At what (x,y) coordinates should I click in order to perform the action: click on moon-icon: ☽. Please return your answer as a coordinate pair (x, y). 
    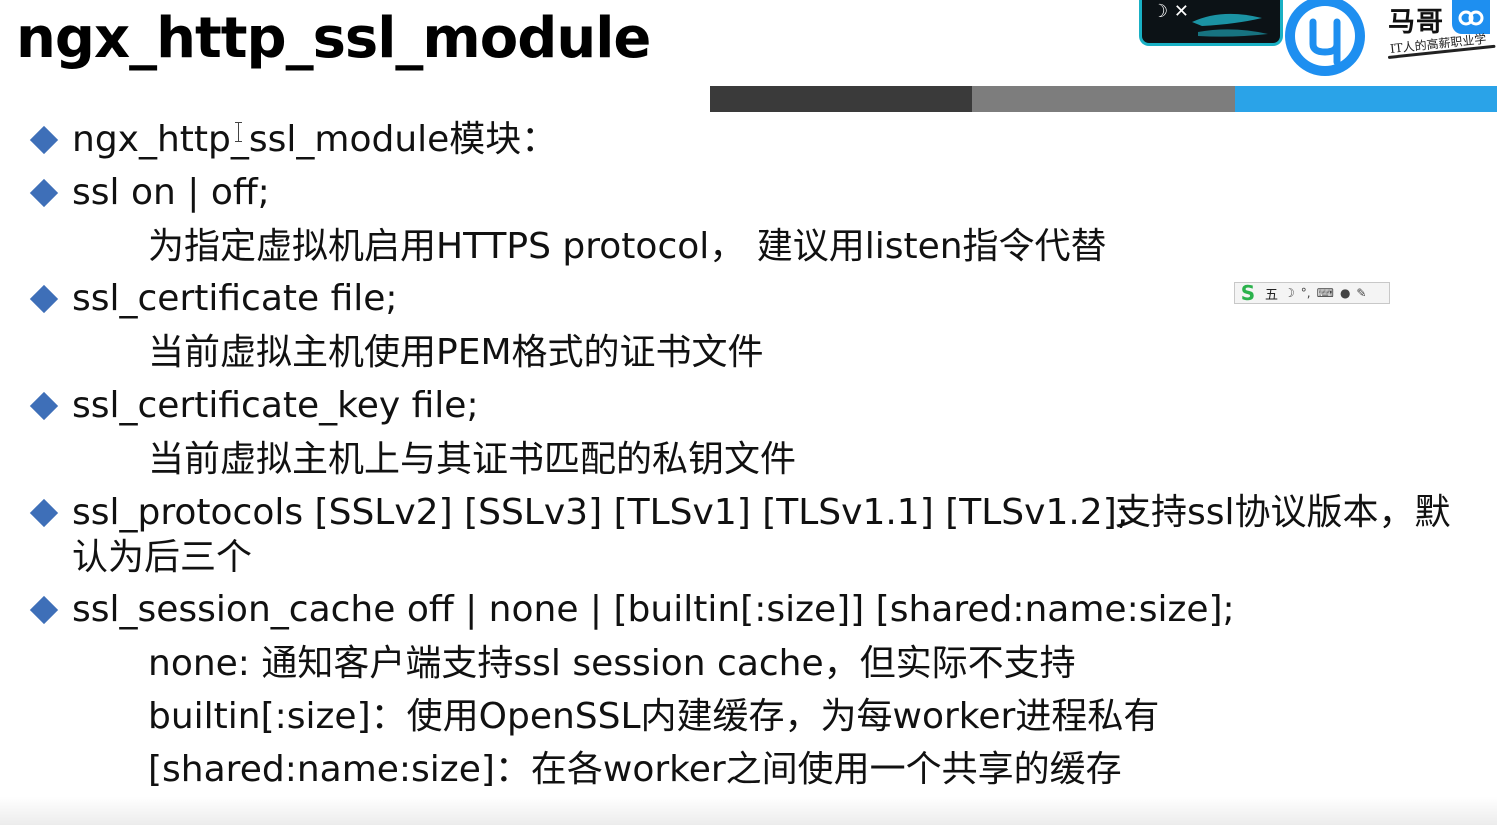
    Looking at the image, I should click on (1289, 293).